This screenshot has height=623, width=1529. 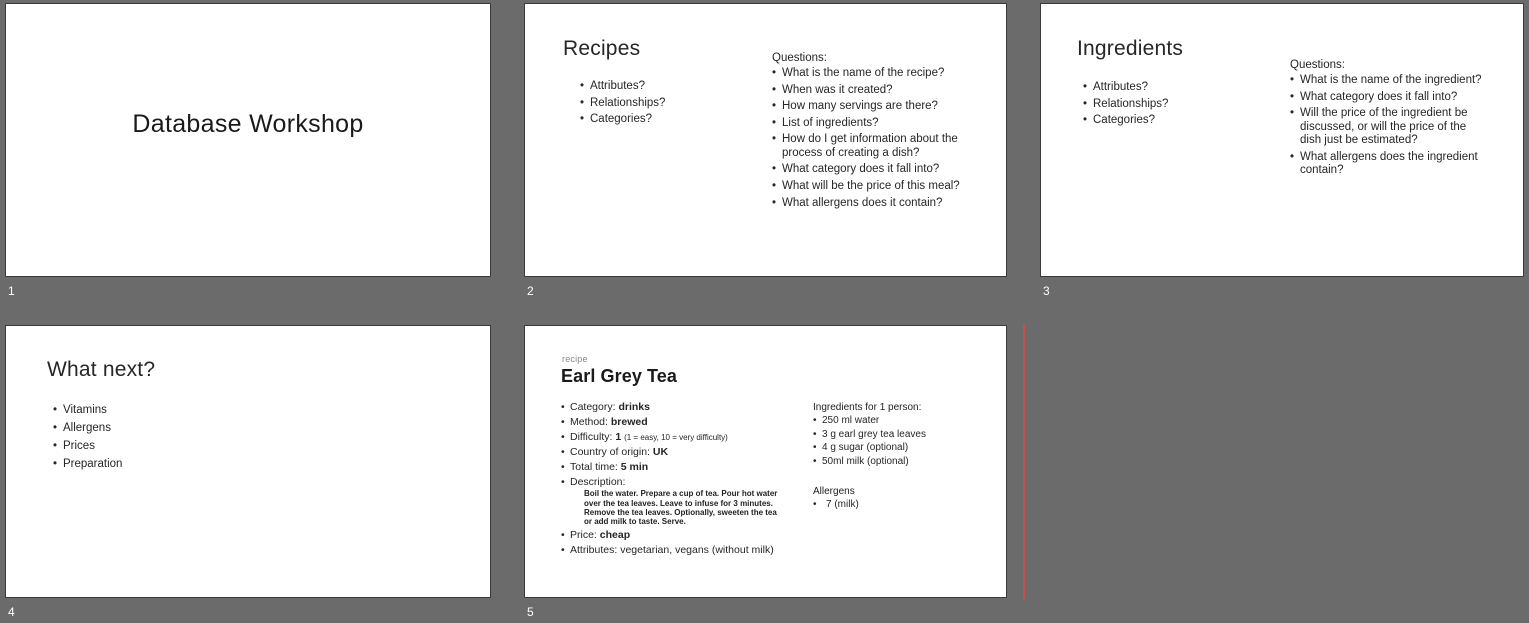 I want to click on list-item: List of ingredients?, so click(x=877, y=124).